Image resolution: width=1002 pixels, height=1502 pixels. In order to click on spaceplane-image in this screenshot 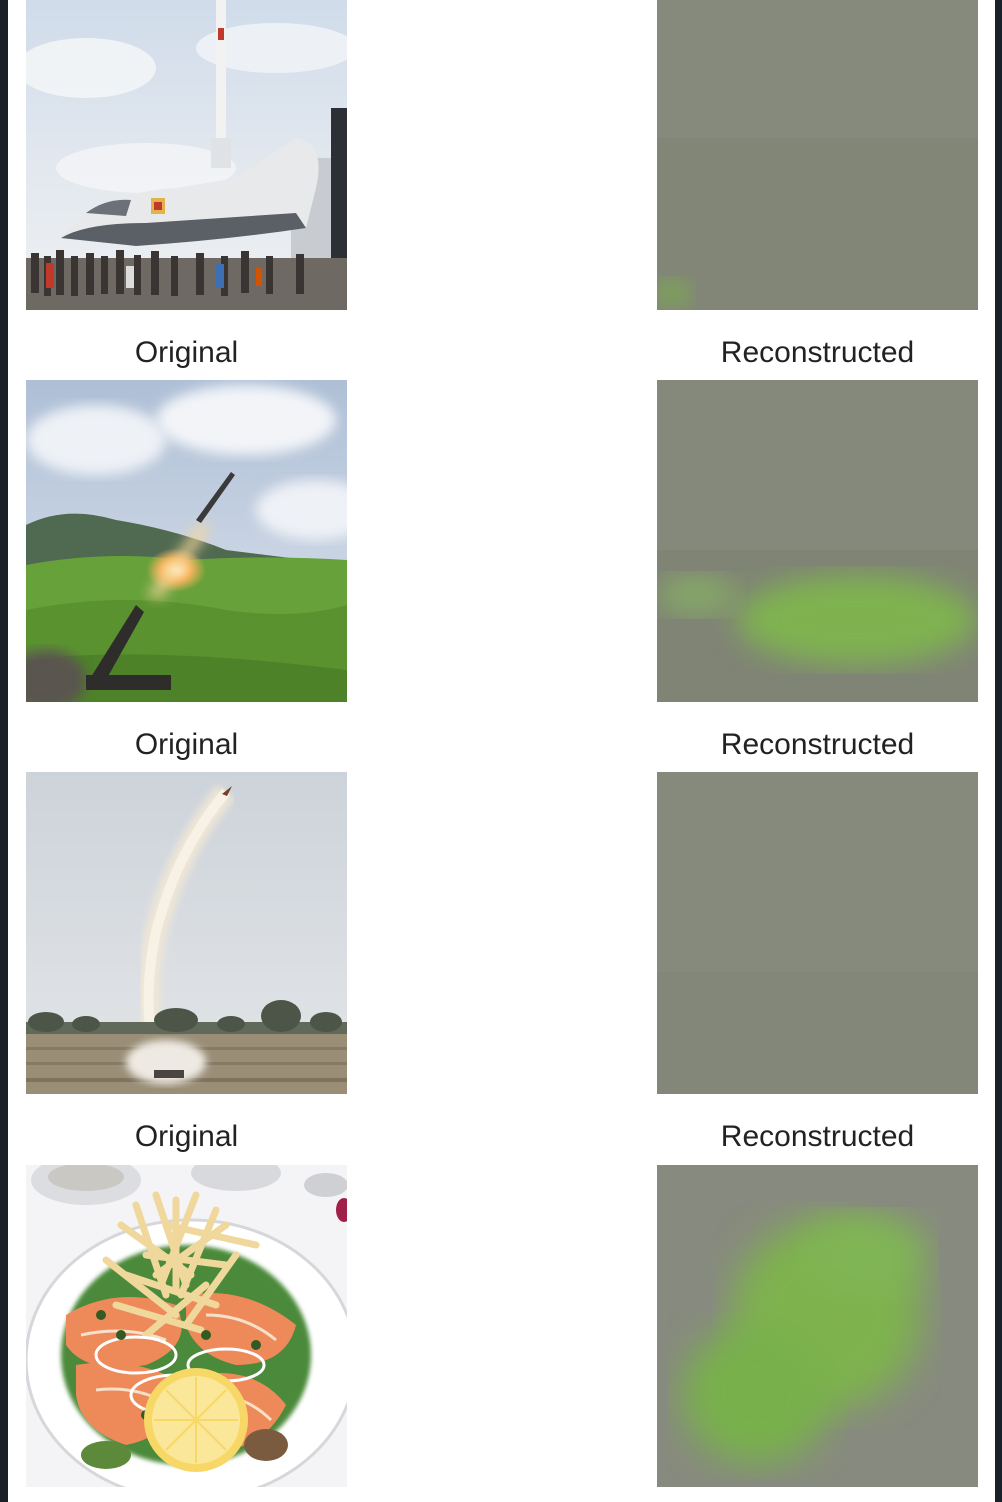, I will do `click(186, 155)`.